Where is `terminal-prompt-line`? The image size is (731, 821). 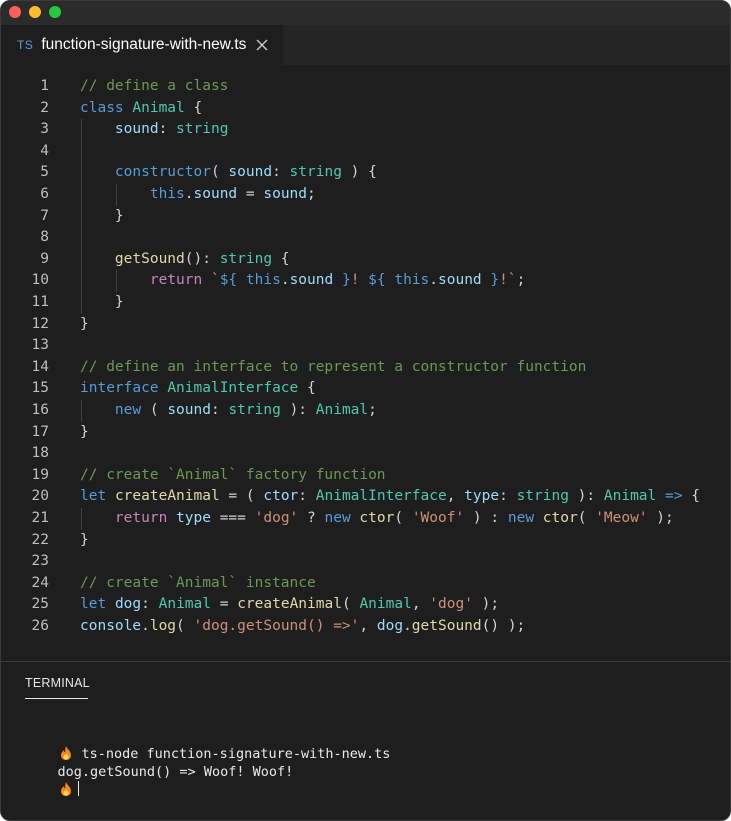
terminal-prompt-line is located at coordinates (52, 779).